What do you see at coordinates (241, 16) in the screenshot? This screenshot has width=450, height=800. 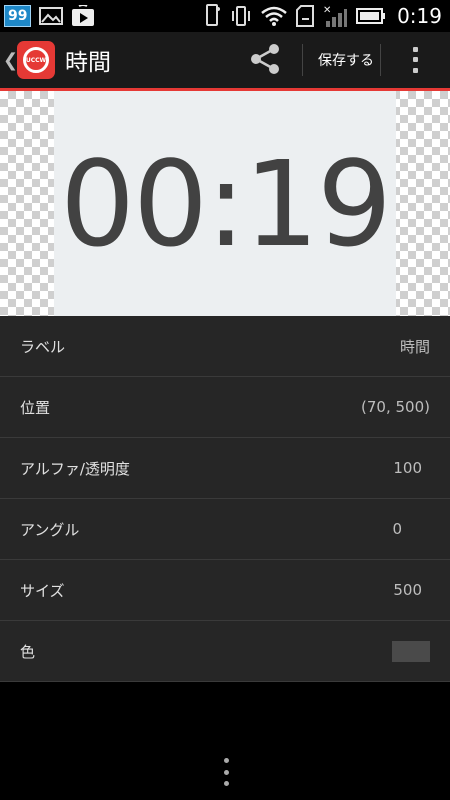 I see `vibrate-icon` at bounding box center [241, 16].